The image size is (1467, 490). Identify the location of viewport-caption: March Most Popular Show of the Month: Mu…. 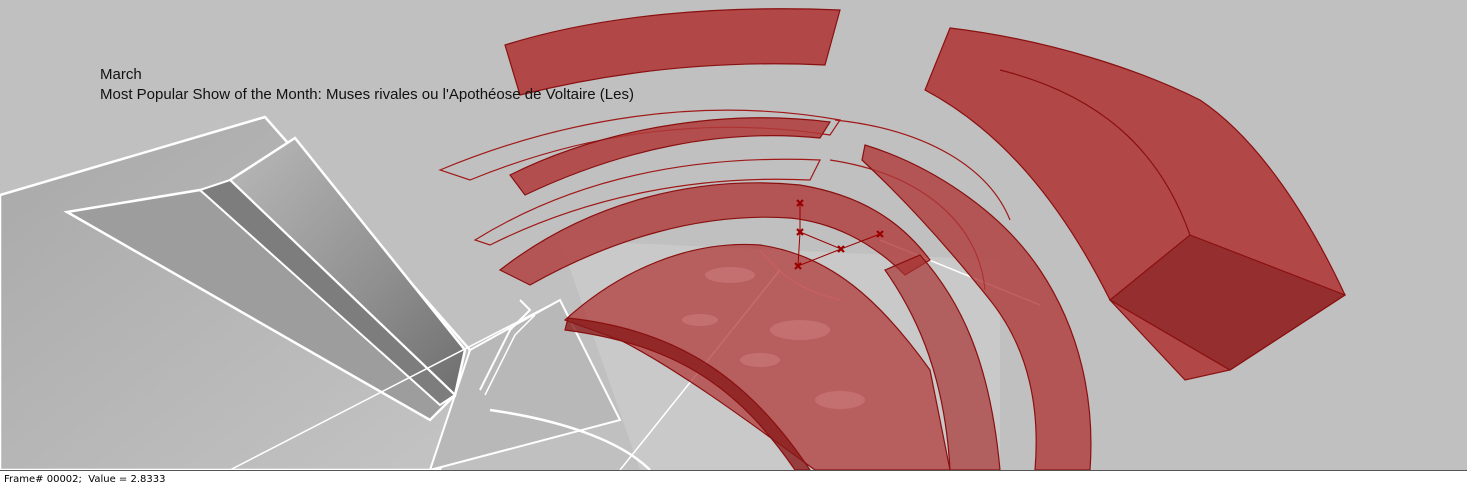
(367, 85).